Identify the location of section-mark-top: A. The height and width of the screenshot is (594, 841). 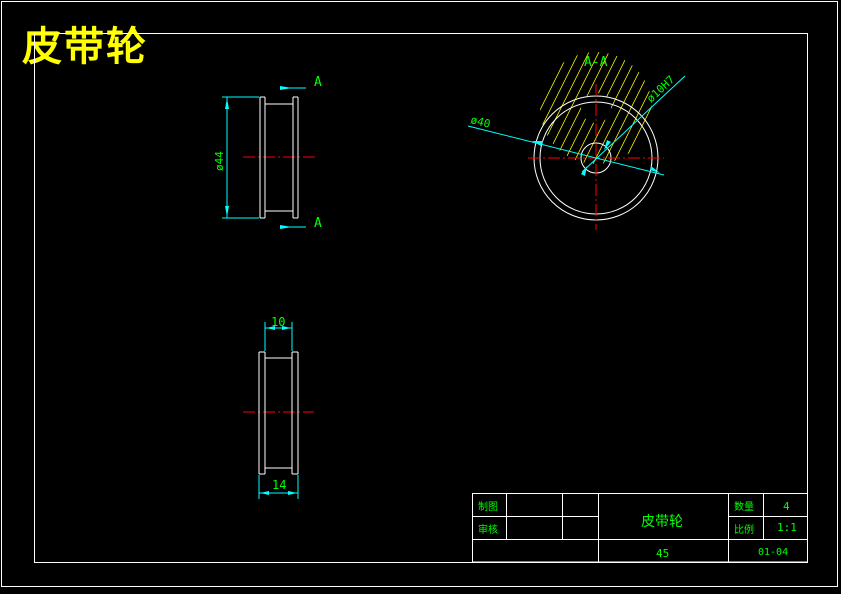
(318, 82).